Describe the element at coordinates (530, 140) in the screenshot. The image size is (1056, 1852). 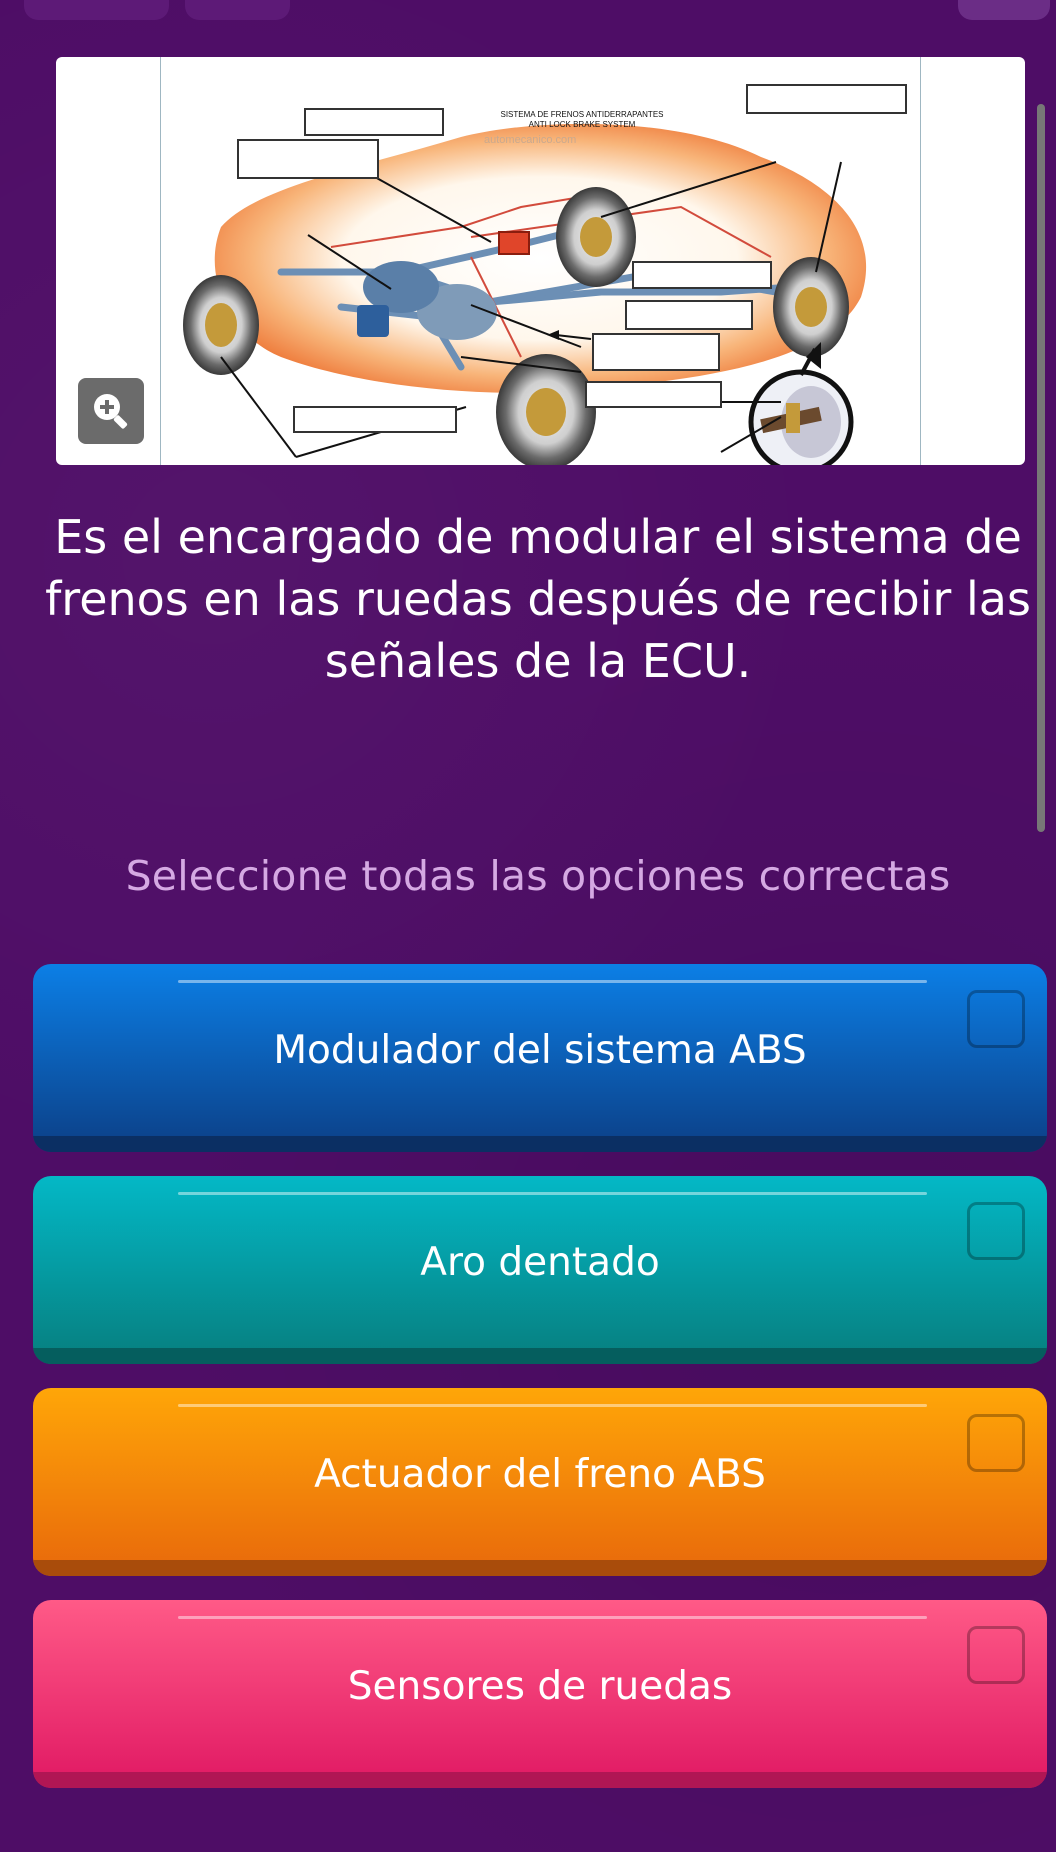
I see `diagram-watermark: automecanico.com` at that location.